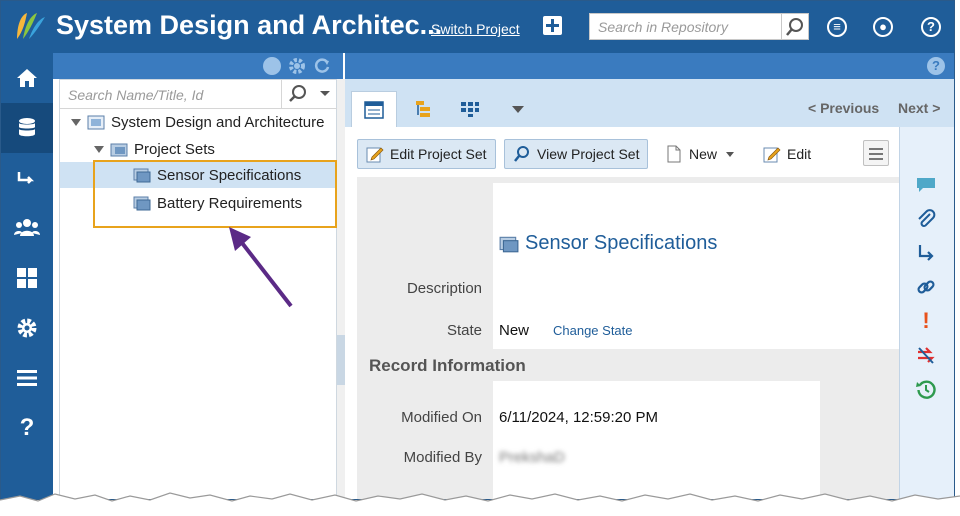  I want to click on new-dropdown-button: New, so click(700, 154).